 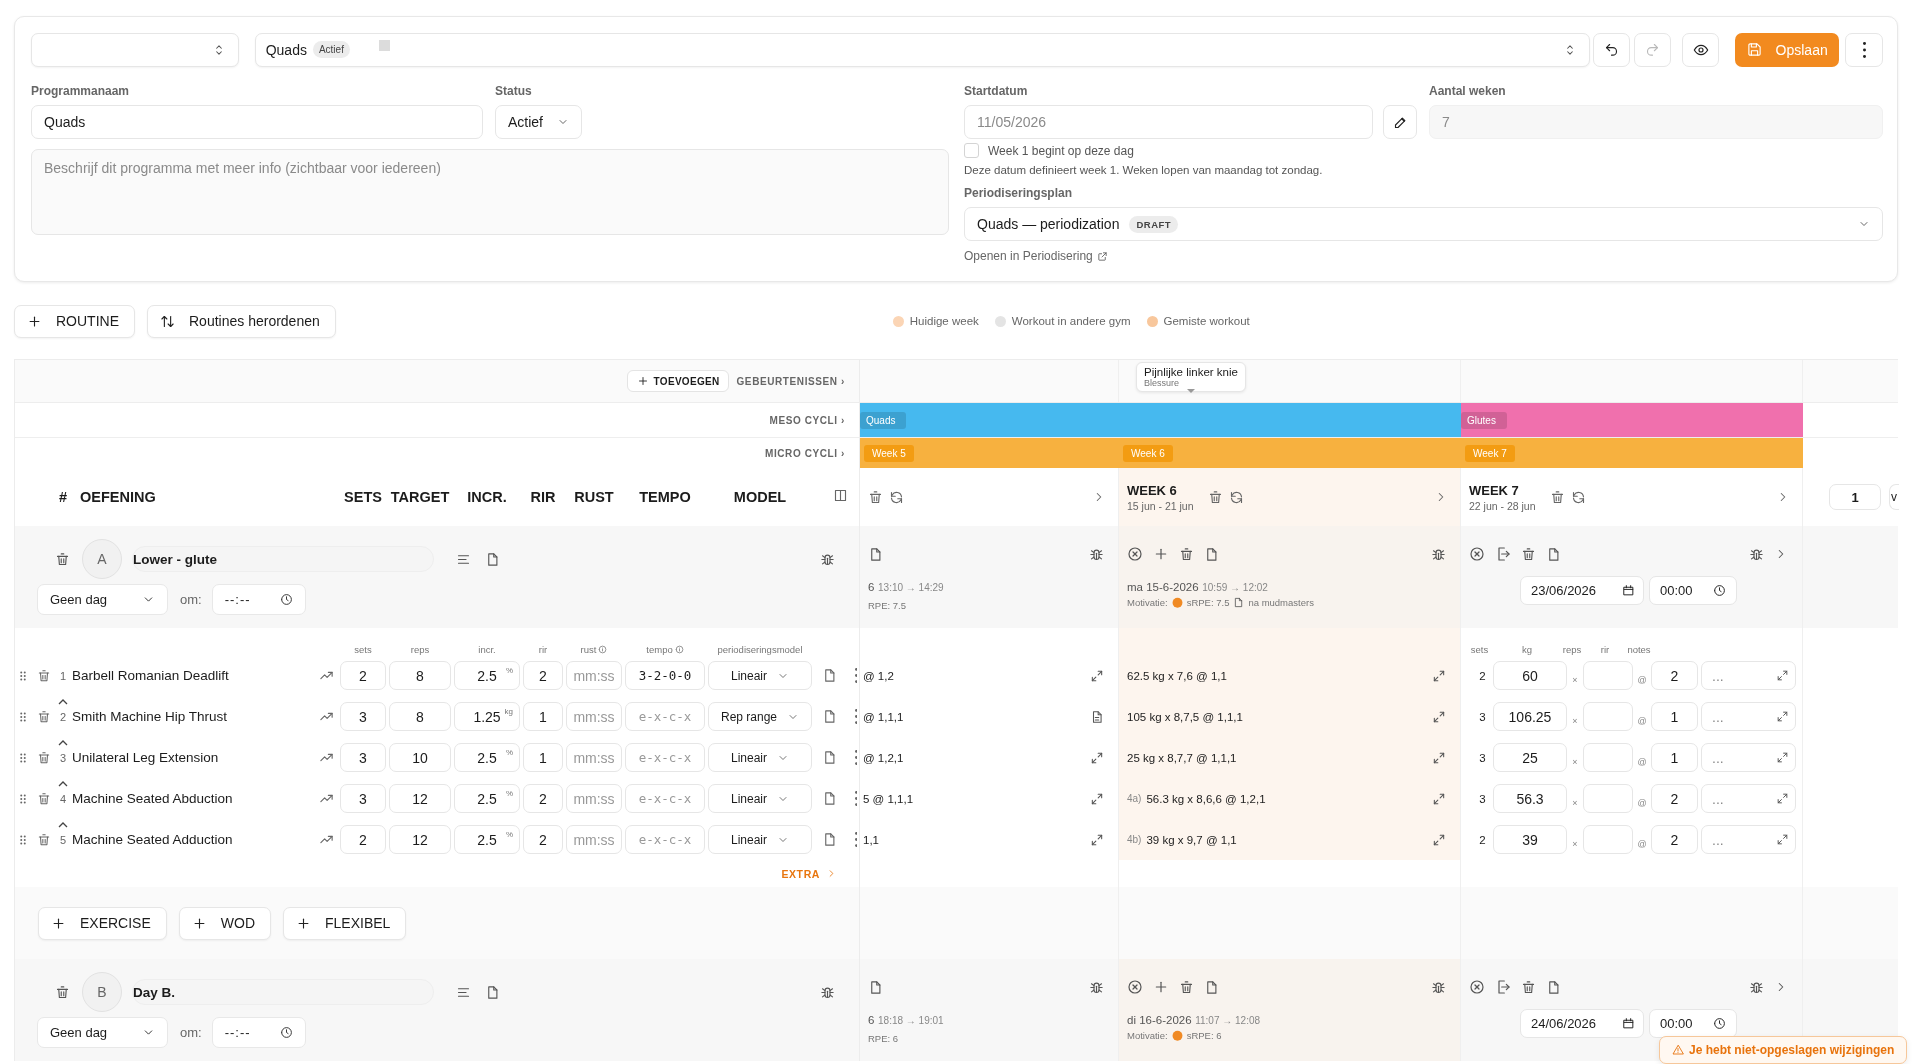 I want to click on name-field: Quads, so click(x=257, y=122).